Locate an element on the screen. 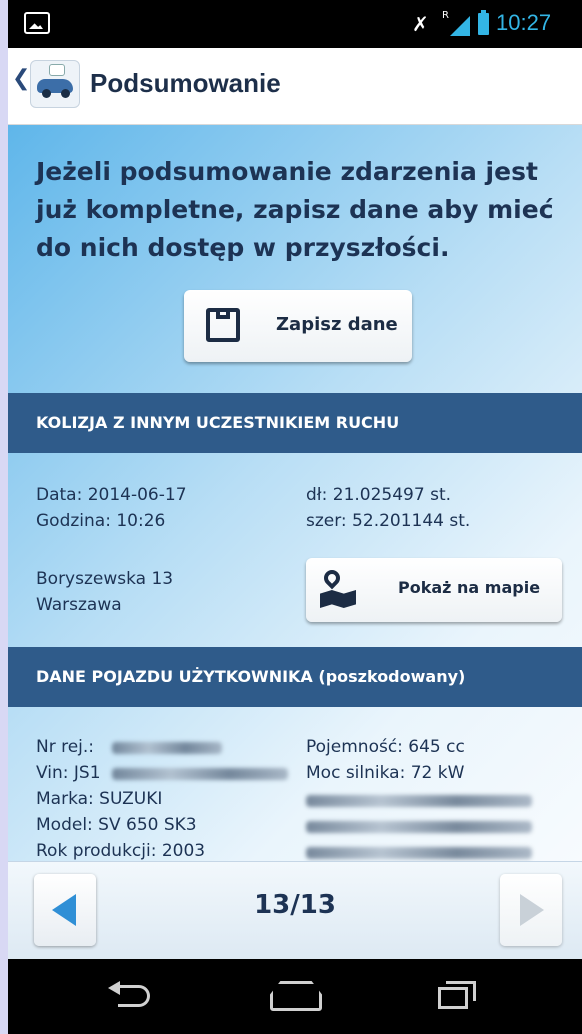  show-on-map-label: Pokaż na mapie is located at coordinates (469, 587).